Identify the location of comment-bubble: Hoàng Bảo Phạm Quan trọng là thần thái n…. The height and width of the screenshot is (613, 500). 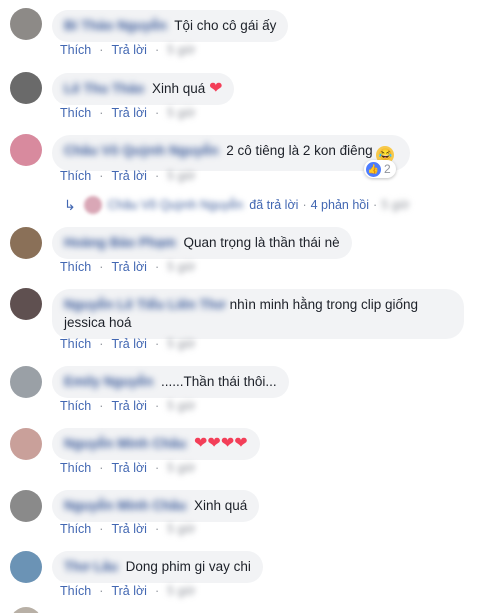
(202, 243).